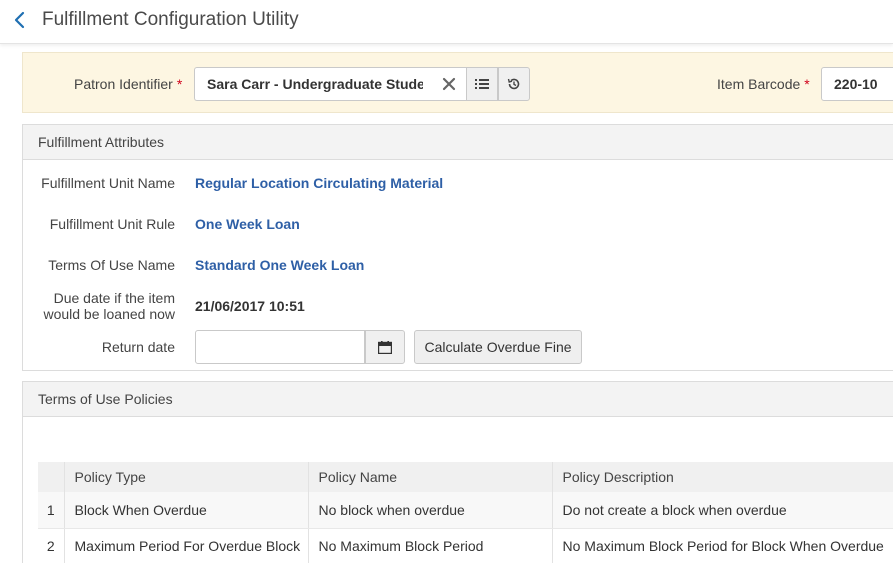 The width and height of the screenshot is (893, 563). I want to click on patron-history-button, so click(514, 84).